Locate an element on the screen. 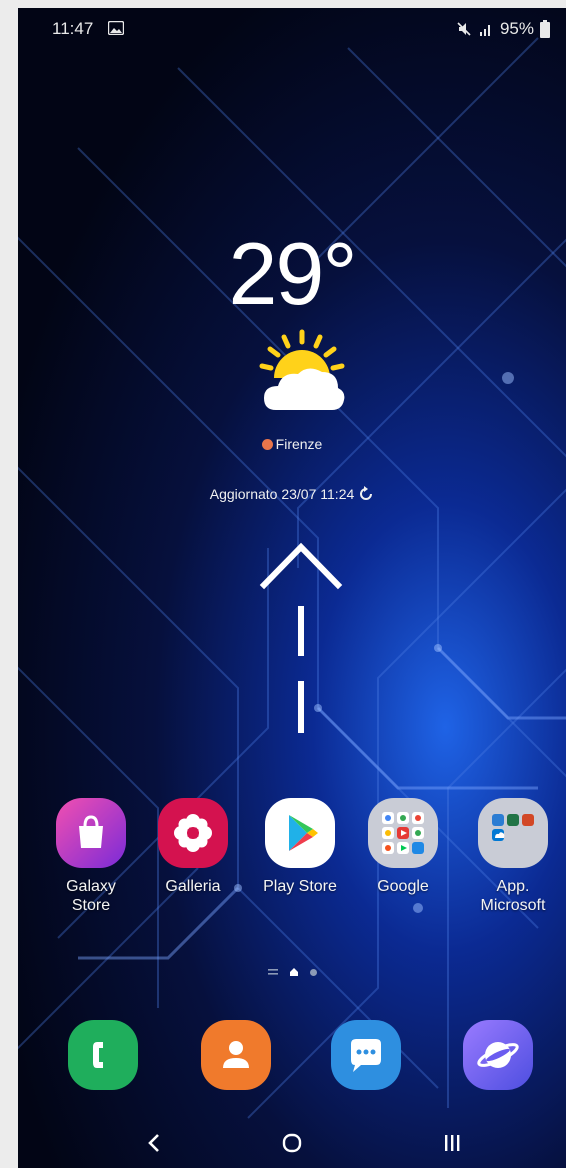 The width and height of the screenshot is (566, 1168). battery-percentage: 95% is located at coordinates (516, 28).